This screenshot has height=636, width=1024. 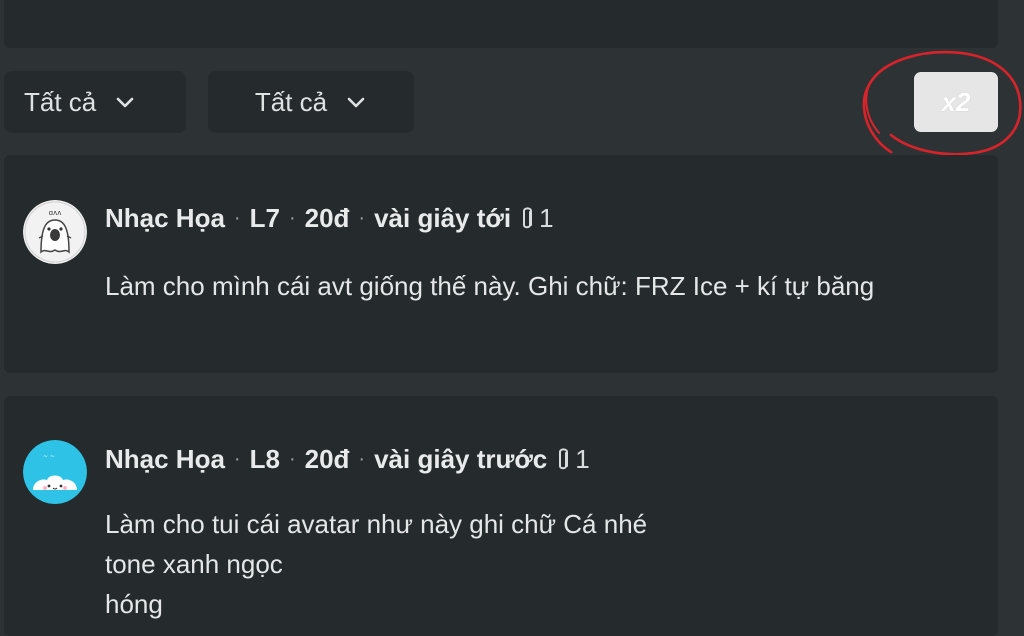 I want to click on top-card, so click(x=501, y=24).